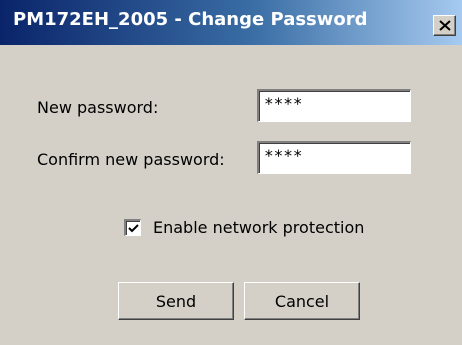 This screenshot has width=462, height=345. Describe the element at coordinates (259, 227) in the screenshot. I see `network-protection-label: Enable network protection` at that location.